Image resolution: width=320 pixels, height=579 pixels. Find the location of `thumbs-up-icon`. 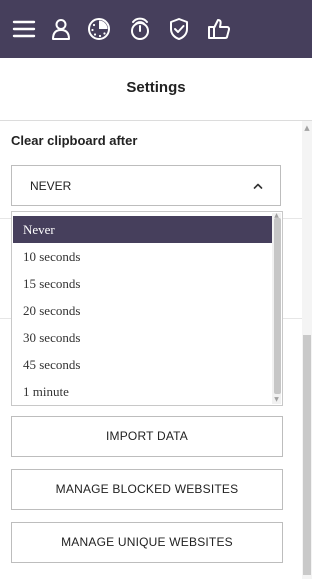

thumbs-up-icon is located at coordinates (219, 29).